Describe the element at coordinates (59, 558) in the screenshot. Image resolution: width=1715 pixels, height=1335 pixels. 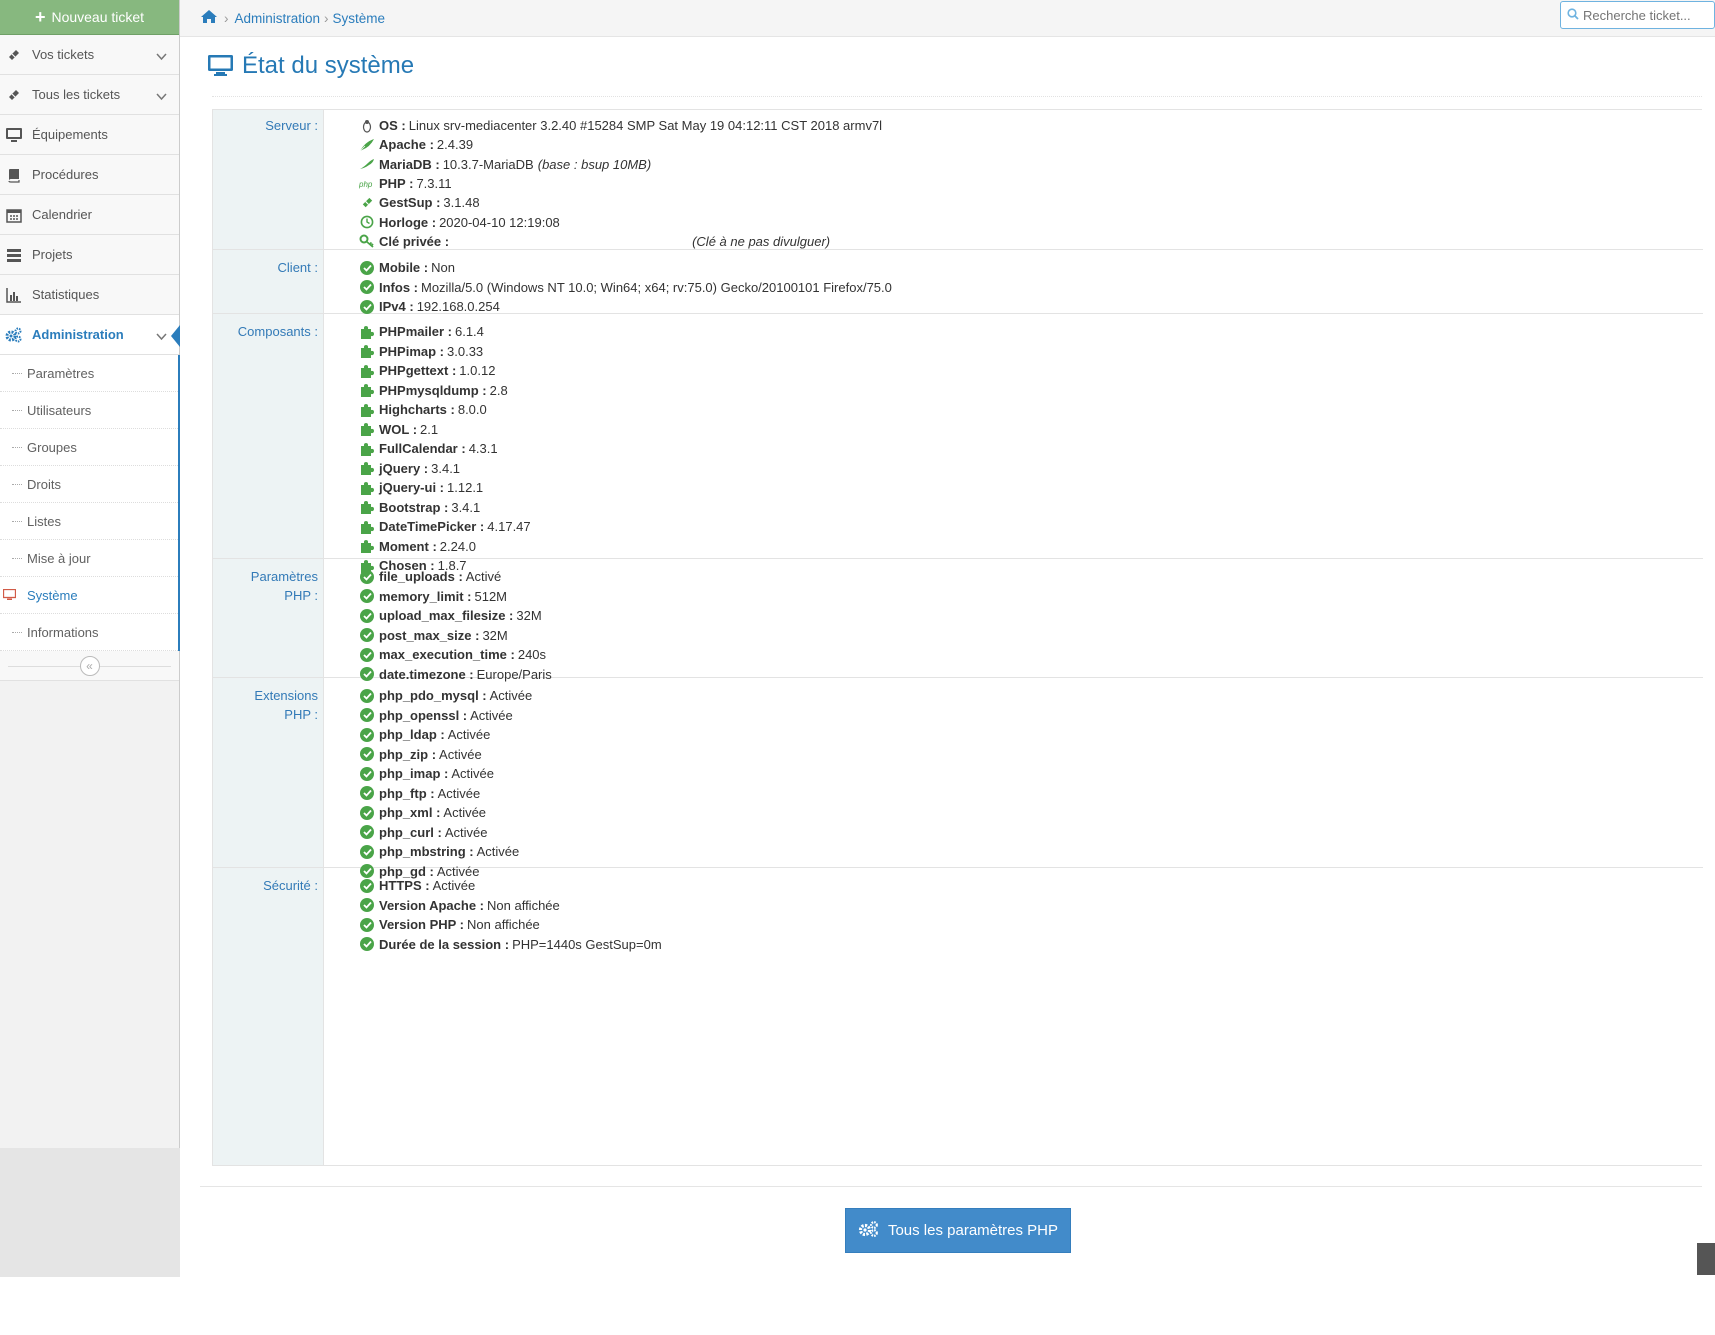
I see `subitem-label: Mise à jour` at that location.